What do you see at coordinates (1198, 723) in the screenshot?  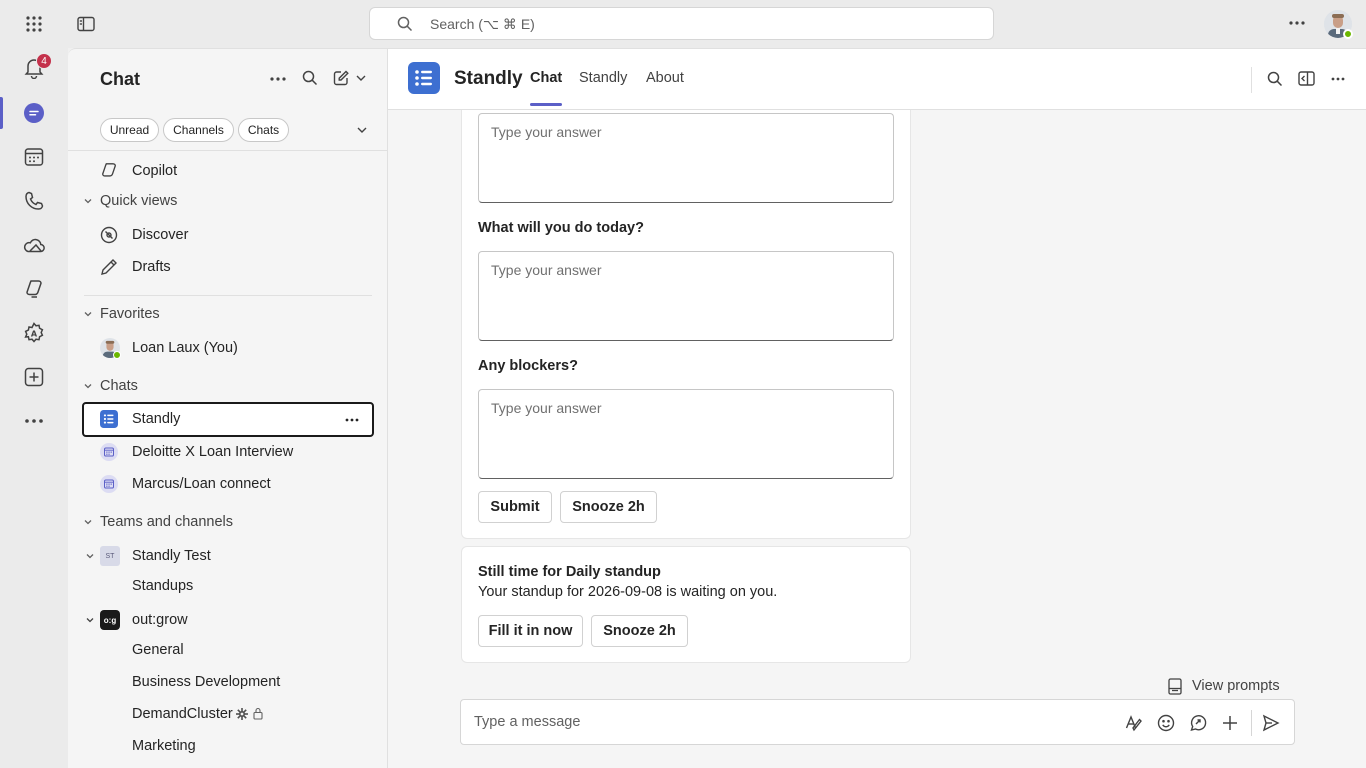 I see `loop-icon` at bounding box center [1198, 723].